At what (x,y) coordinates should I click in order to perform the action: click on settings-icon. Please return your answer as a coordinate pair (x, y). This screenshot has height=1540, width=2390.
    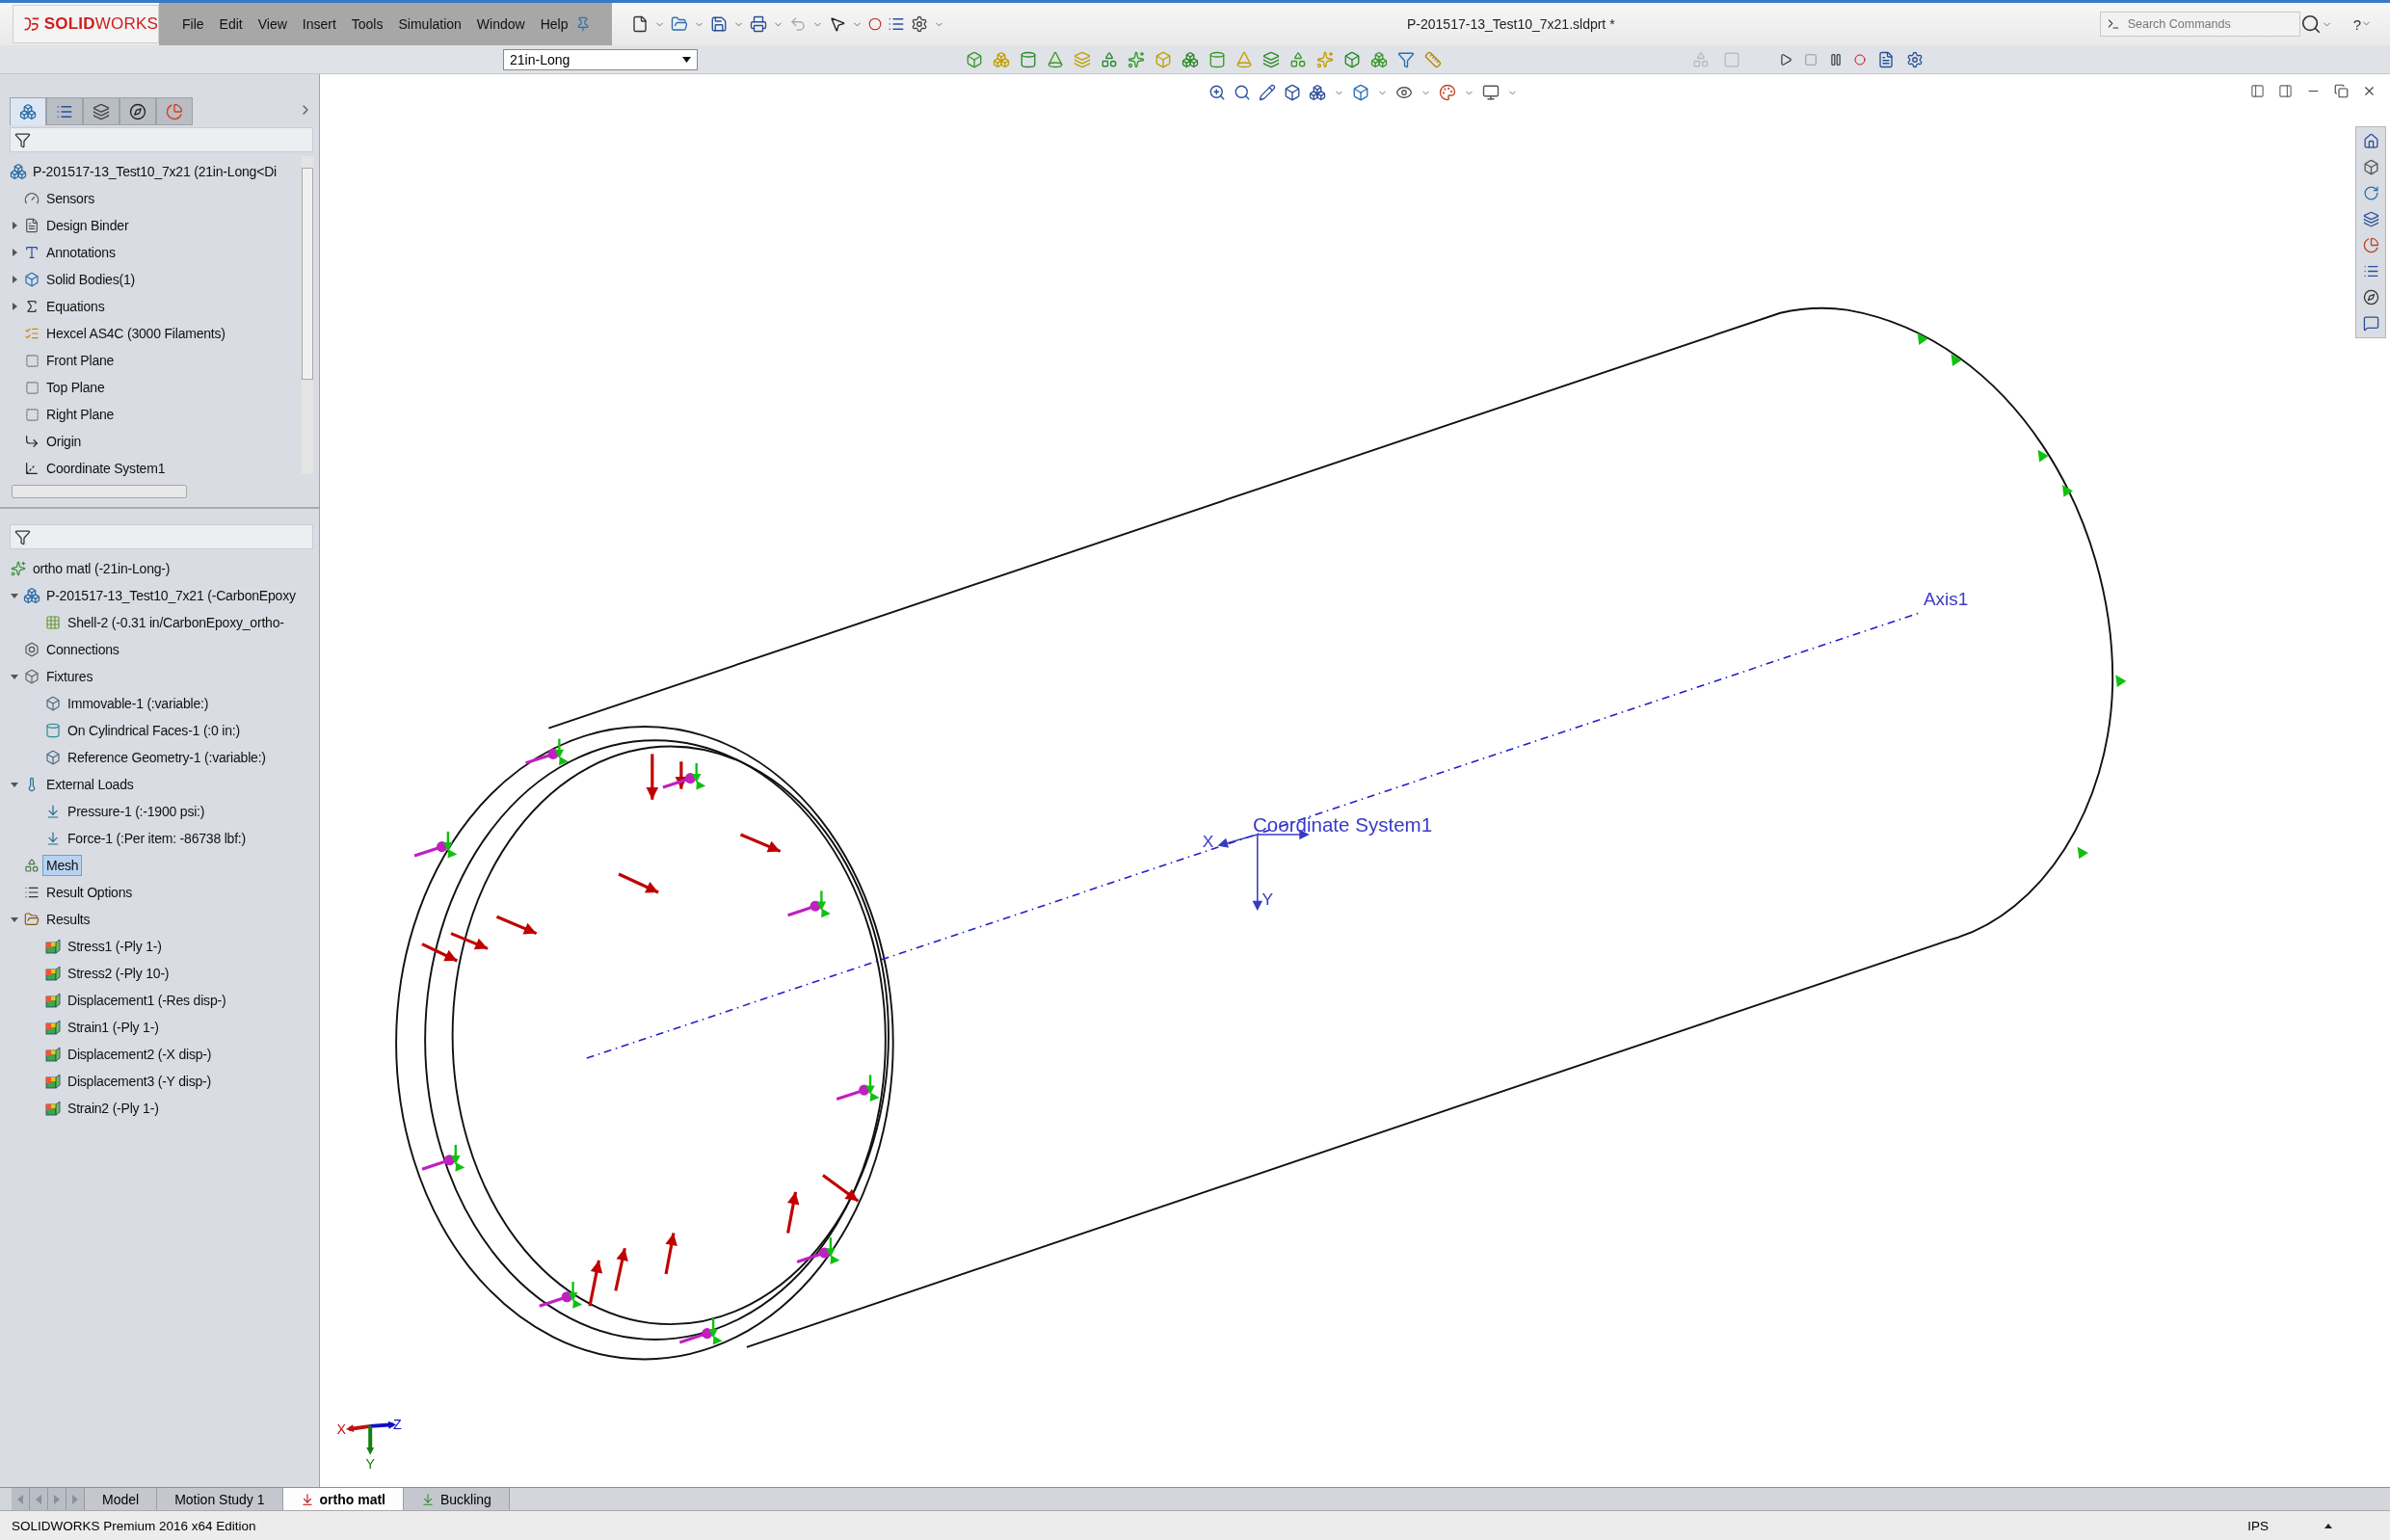
    Looking at the image, I should click on (919, 24).